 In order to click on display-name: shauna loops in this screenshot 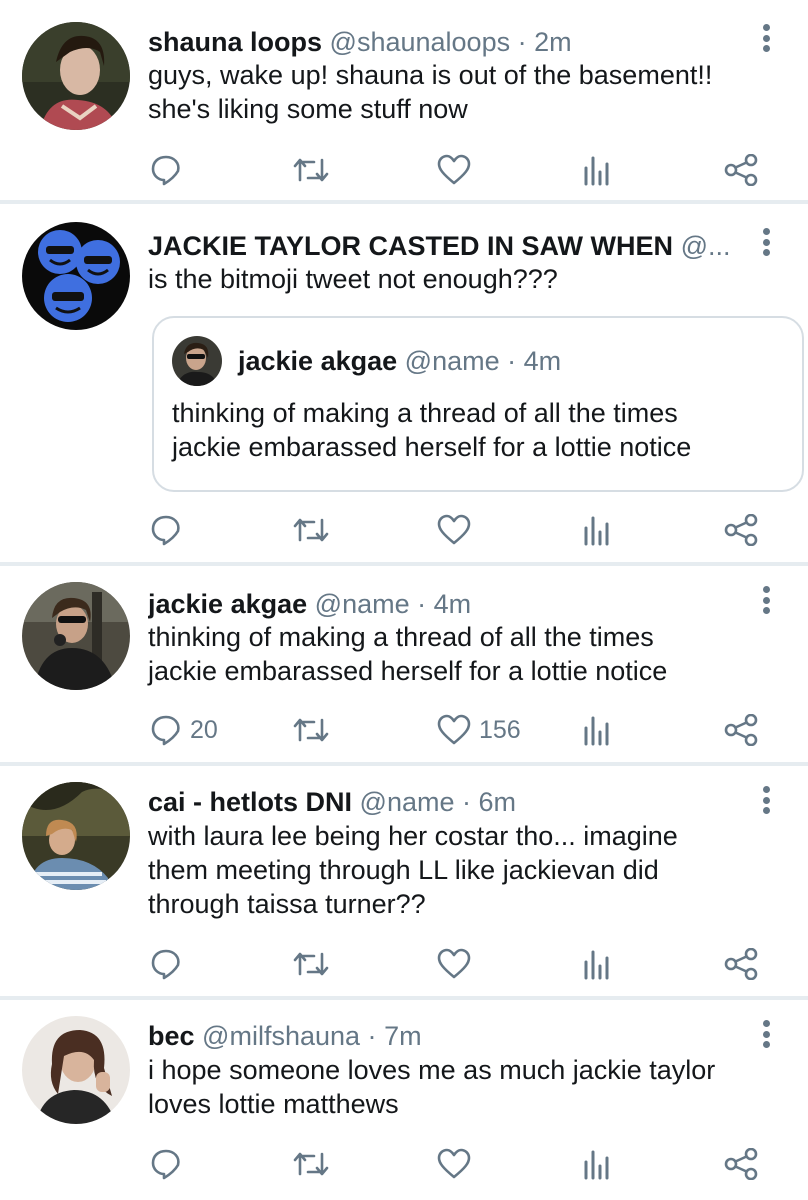, I will do `click(235, 42)`.